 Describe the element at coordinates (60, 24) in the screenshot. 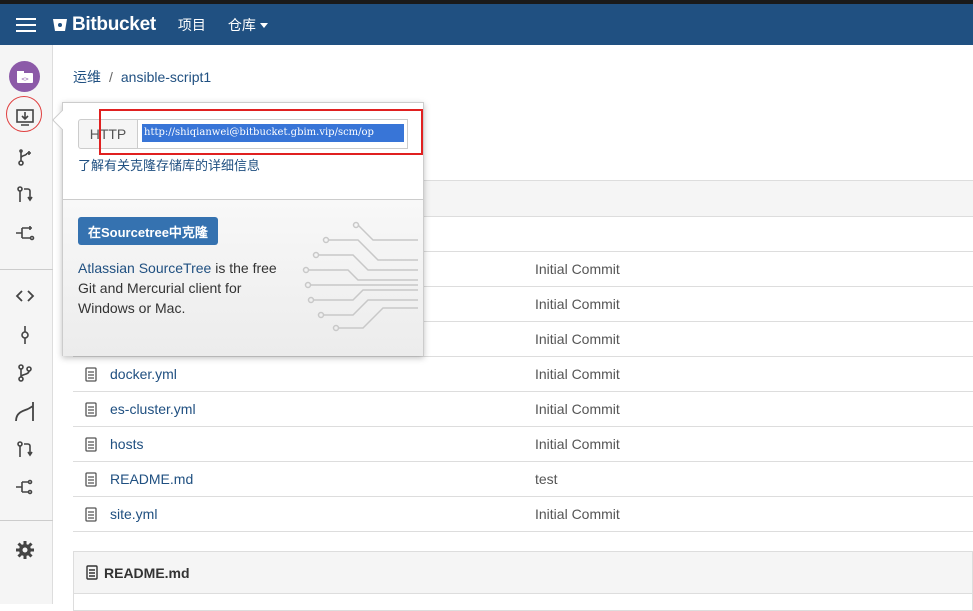

I see `bitbucket-logo-icon` at that location.